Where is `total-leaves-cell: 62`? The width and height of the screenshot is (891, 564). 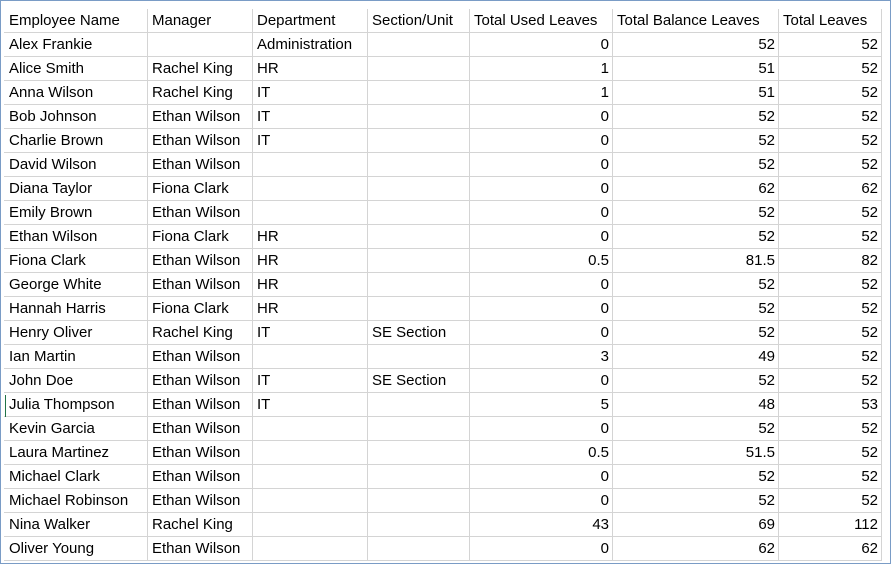
total-leaves-cell: 62 is located at coordinates (830, 548).